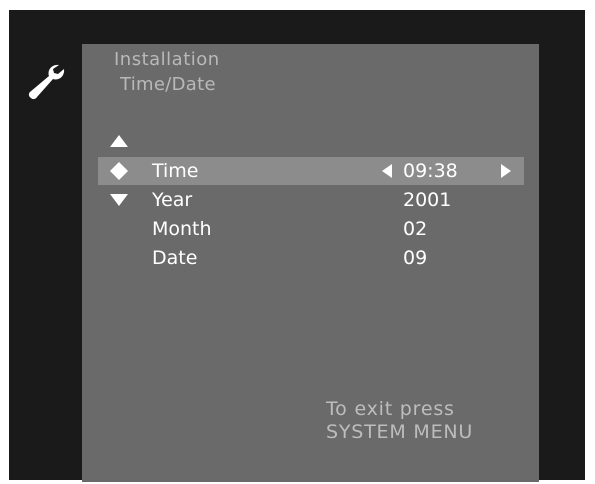  Describe the element at coordinates (310, 229) in the screenshot. I see `menu-item-month: Month 02` at that location.